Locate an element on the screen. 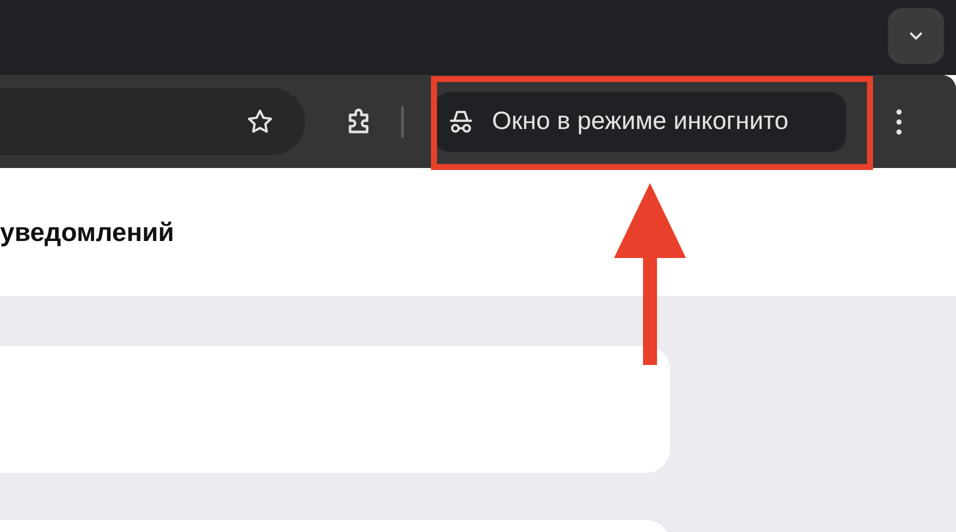  incognito-chip: Окно в режиме инкогнито is located at coordinates (640, 122).